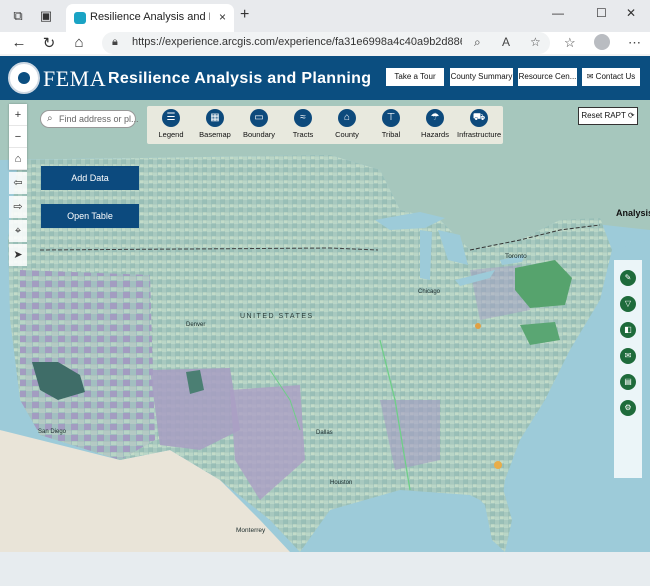  I want to click on agency-logo-text: FEMA, so click(75, 78).